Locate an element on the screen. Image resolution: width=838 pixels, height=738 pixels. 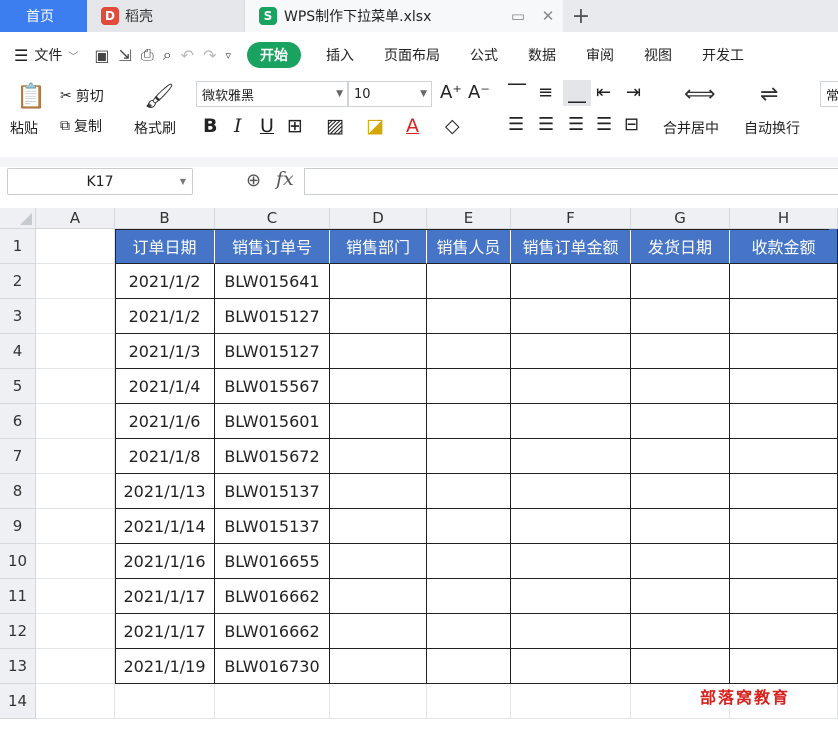
auto-wrap-button: 自动换行 is located at coordinates (772, 128).